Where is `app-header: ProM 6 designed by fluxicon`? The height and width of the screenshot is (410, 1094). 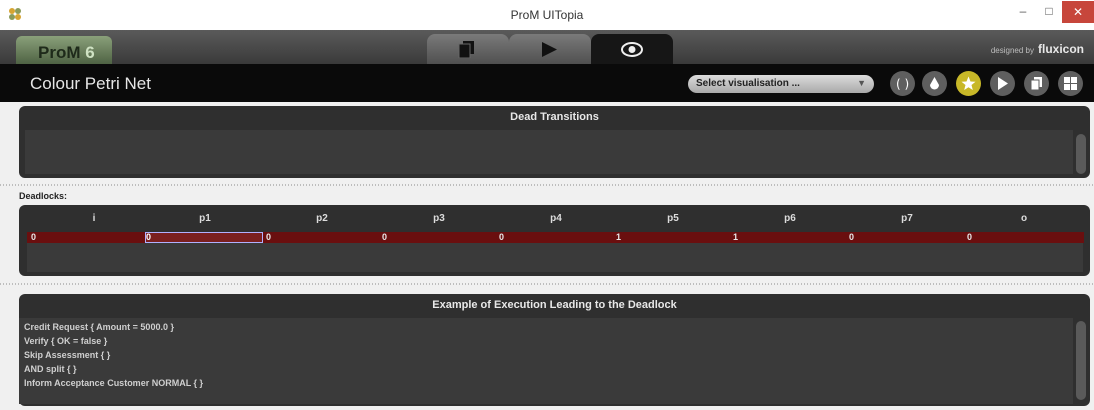 app-header: ProM 6 designed by fluxicon is located at coordinates (547, 47).